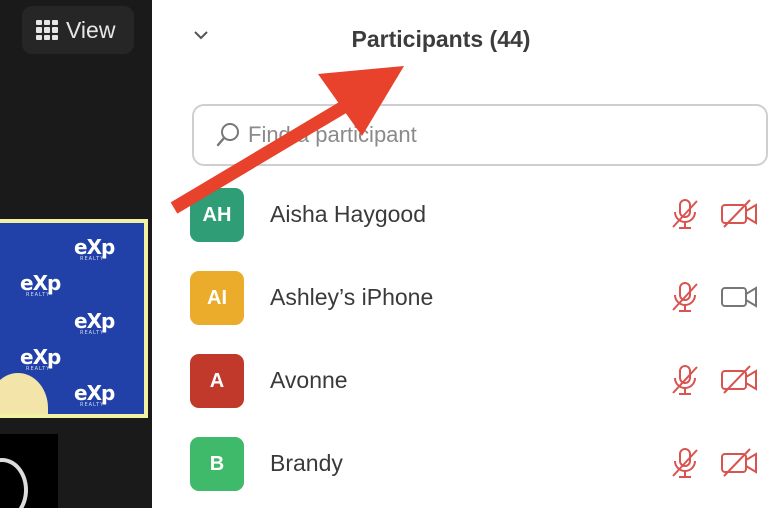  I want to click on participant-row: A Avonne, so click(480, 395).